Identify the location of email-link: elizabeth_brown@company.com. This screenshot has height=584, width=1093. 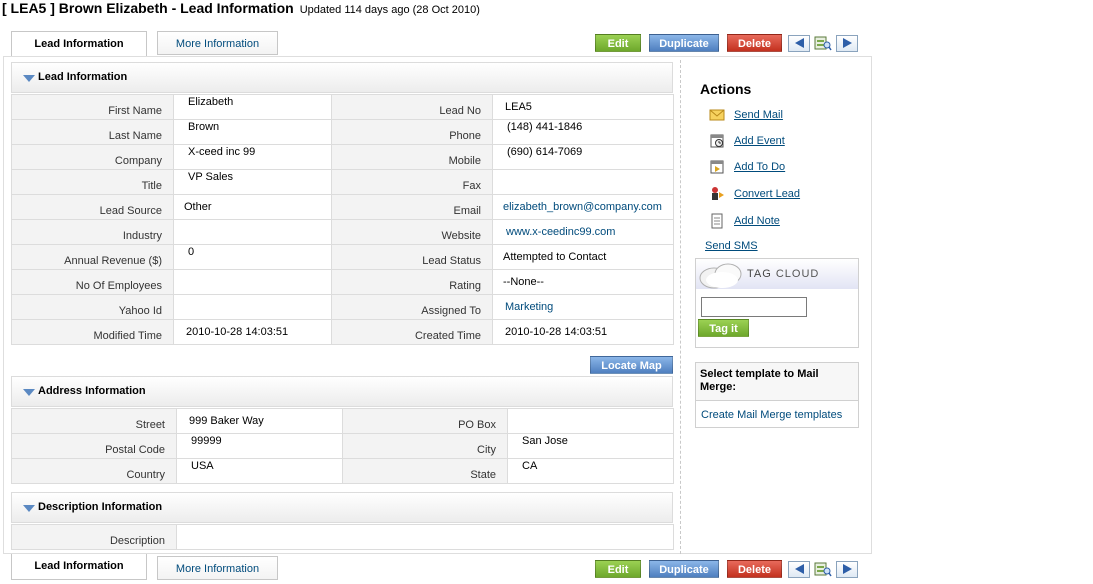
(583, 207).